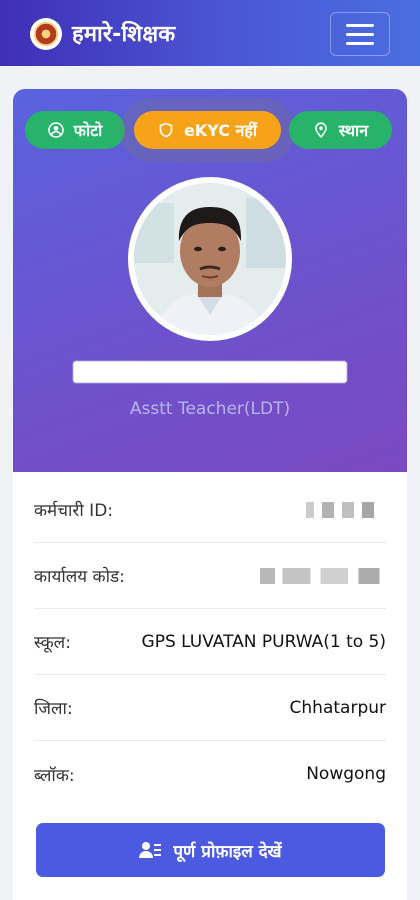 Image resolution: width=420 pixels, height=900 pixels. Describe the element at coordinates (321, 130) in the screenshot. I see `location-pin-icon` at that location.